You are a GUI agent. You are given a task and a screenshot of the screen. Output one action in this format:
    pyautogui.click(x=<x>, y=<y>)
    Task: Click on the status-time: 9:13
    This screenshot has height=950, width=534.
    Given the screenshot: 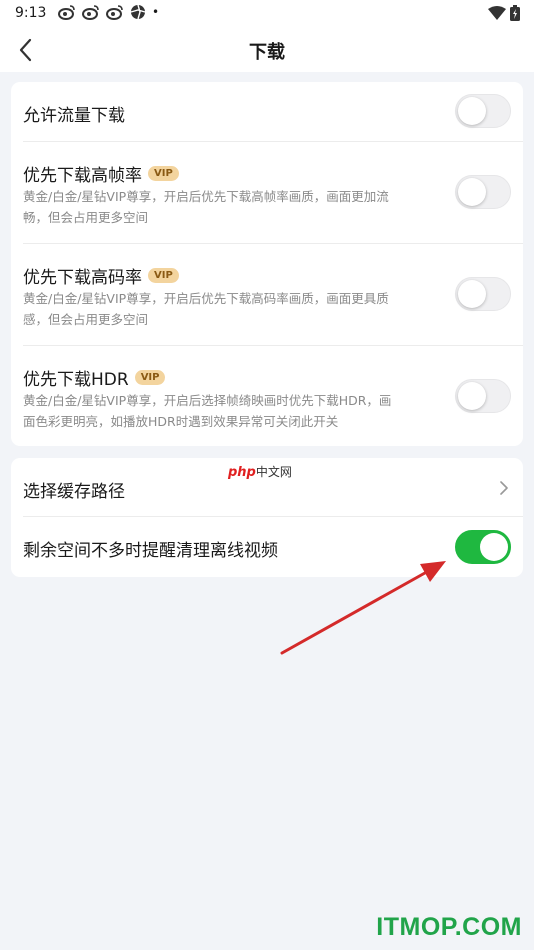 What is the action you would take?
    pyautogui.click(x=31, y=13)
    